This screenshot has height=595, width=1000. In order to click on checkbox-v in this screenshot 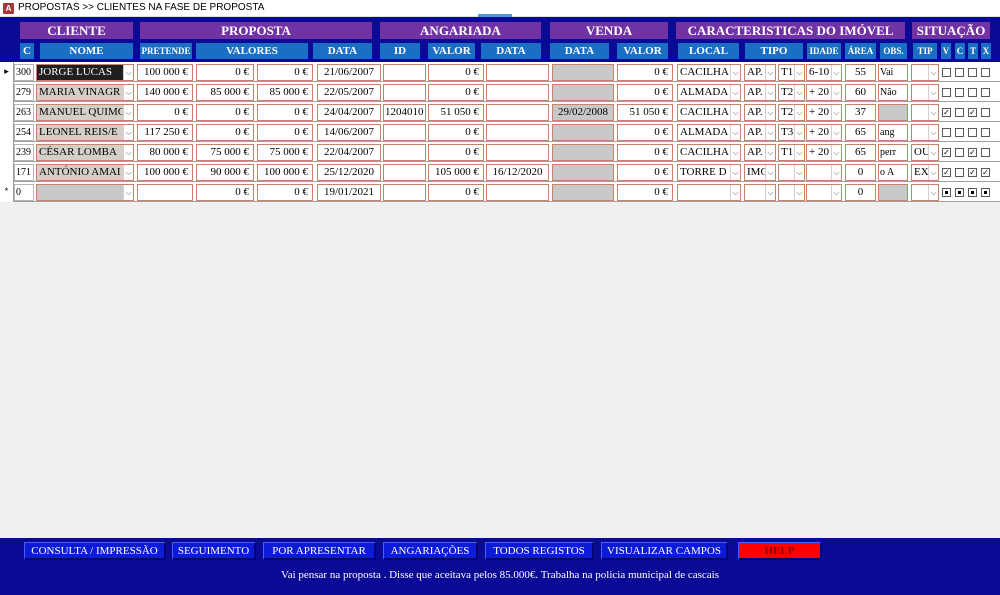, I will do `click(946, 132)`.